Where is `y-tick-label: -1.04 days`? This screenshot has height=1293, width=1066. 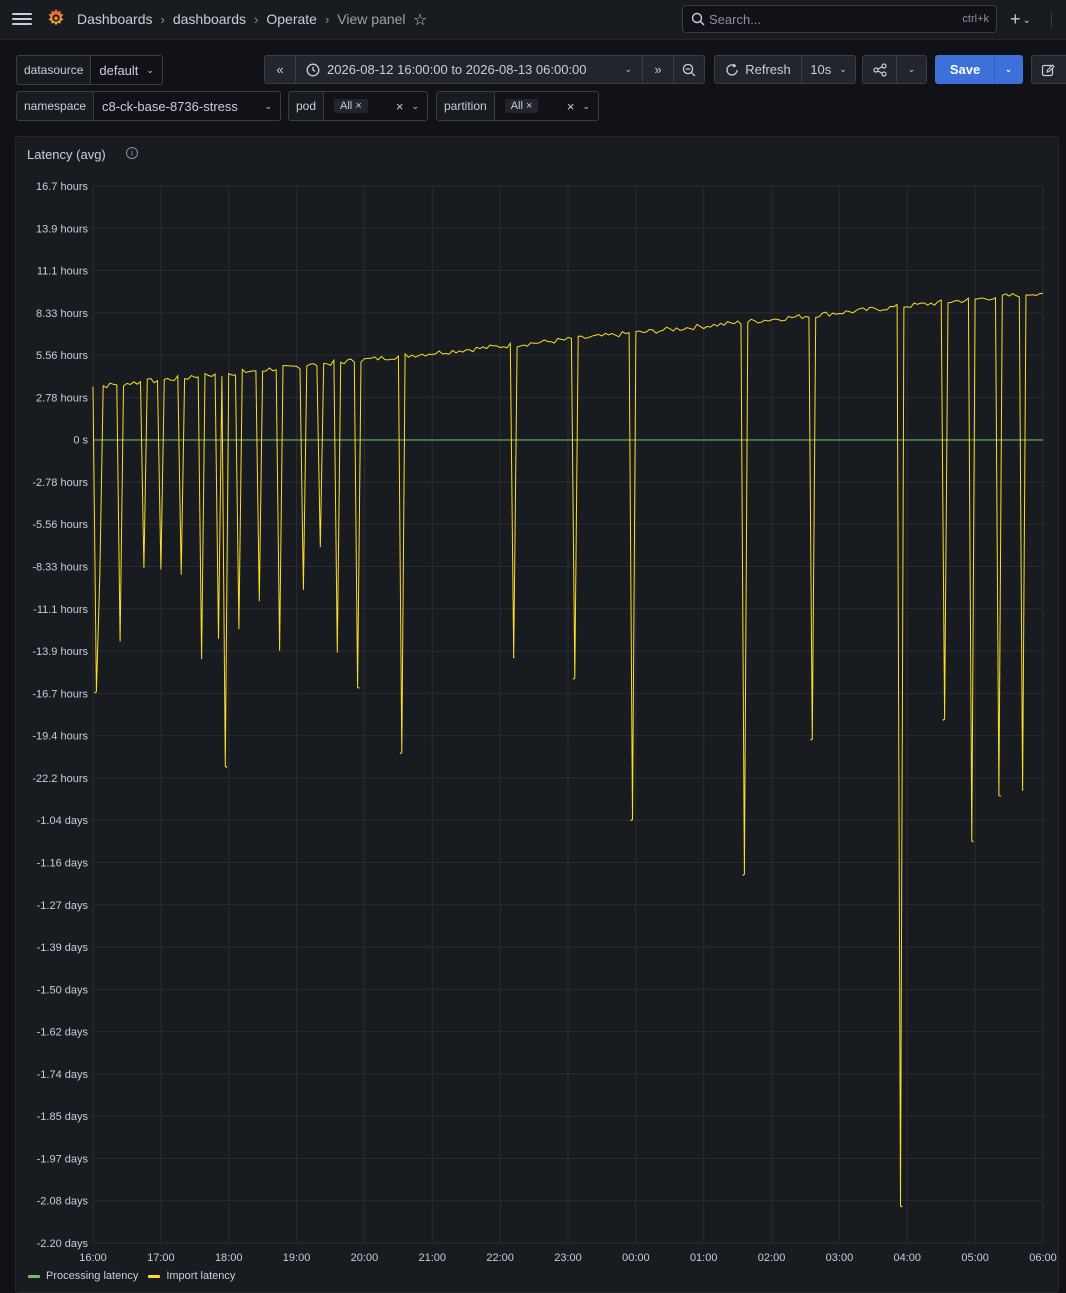
y-tick-label: -1.04 days is located at coordinates (63, 821).